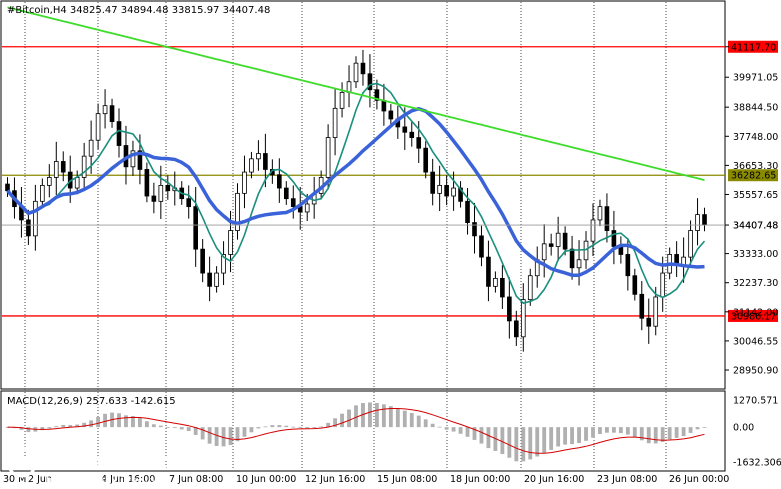 This screenshot has height=489, width=781. I want to click on current-price-label: 34407.48, so click(755, 226).